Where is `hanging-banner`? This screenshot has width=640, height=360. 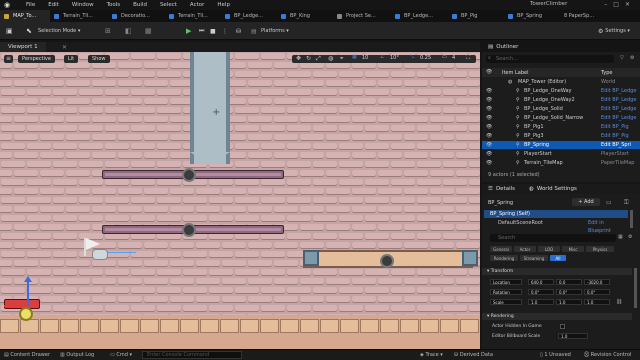 hanging-banner is located at coordinates (210, 108).